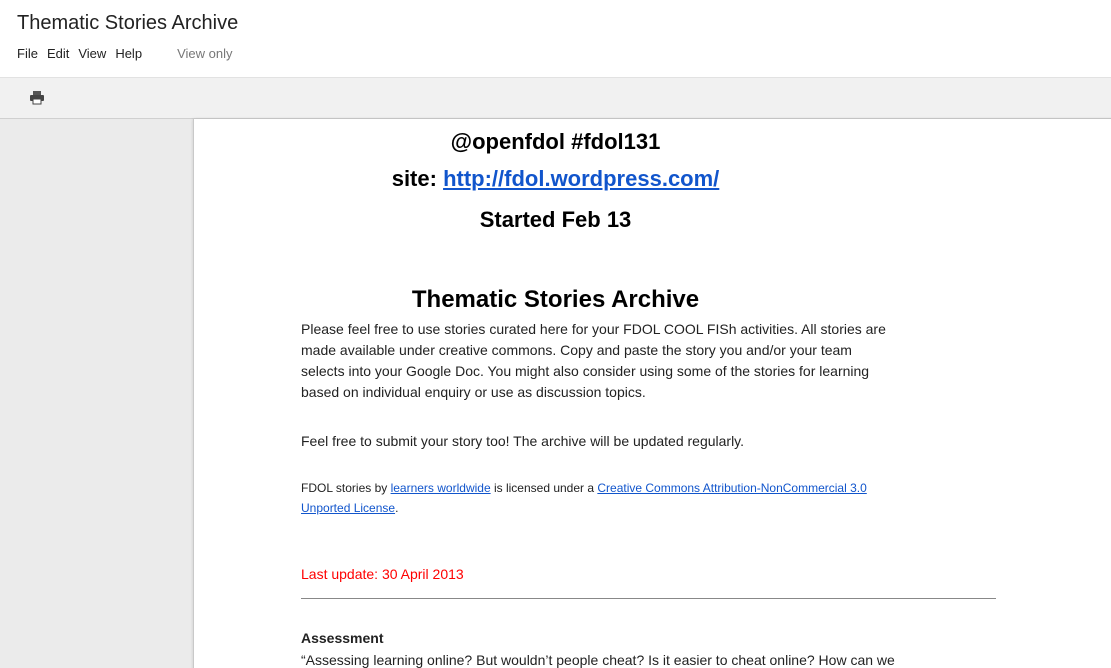 The image size is (1111, 668). I want to click on site-heading: site: http://fdol.wordpress.com/, so click(555, 179).